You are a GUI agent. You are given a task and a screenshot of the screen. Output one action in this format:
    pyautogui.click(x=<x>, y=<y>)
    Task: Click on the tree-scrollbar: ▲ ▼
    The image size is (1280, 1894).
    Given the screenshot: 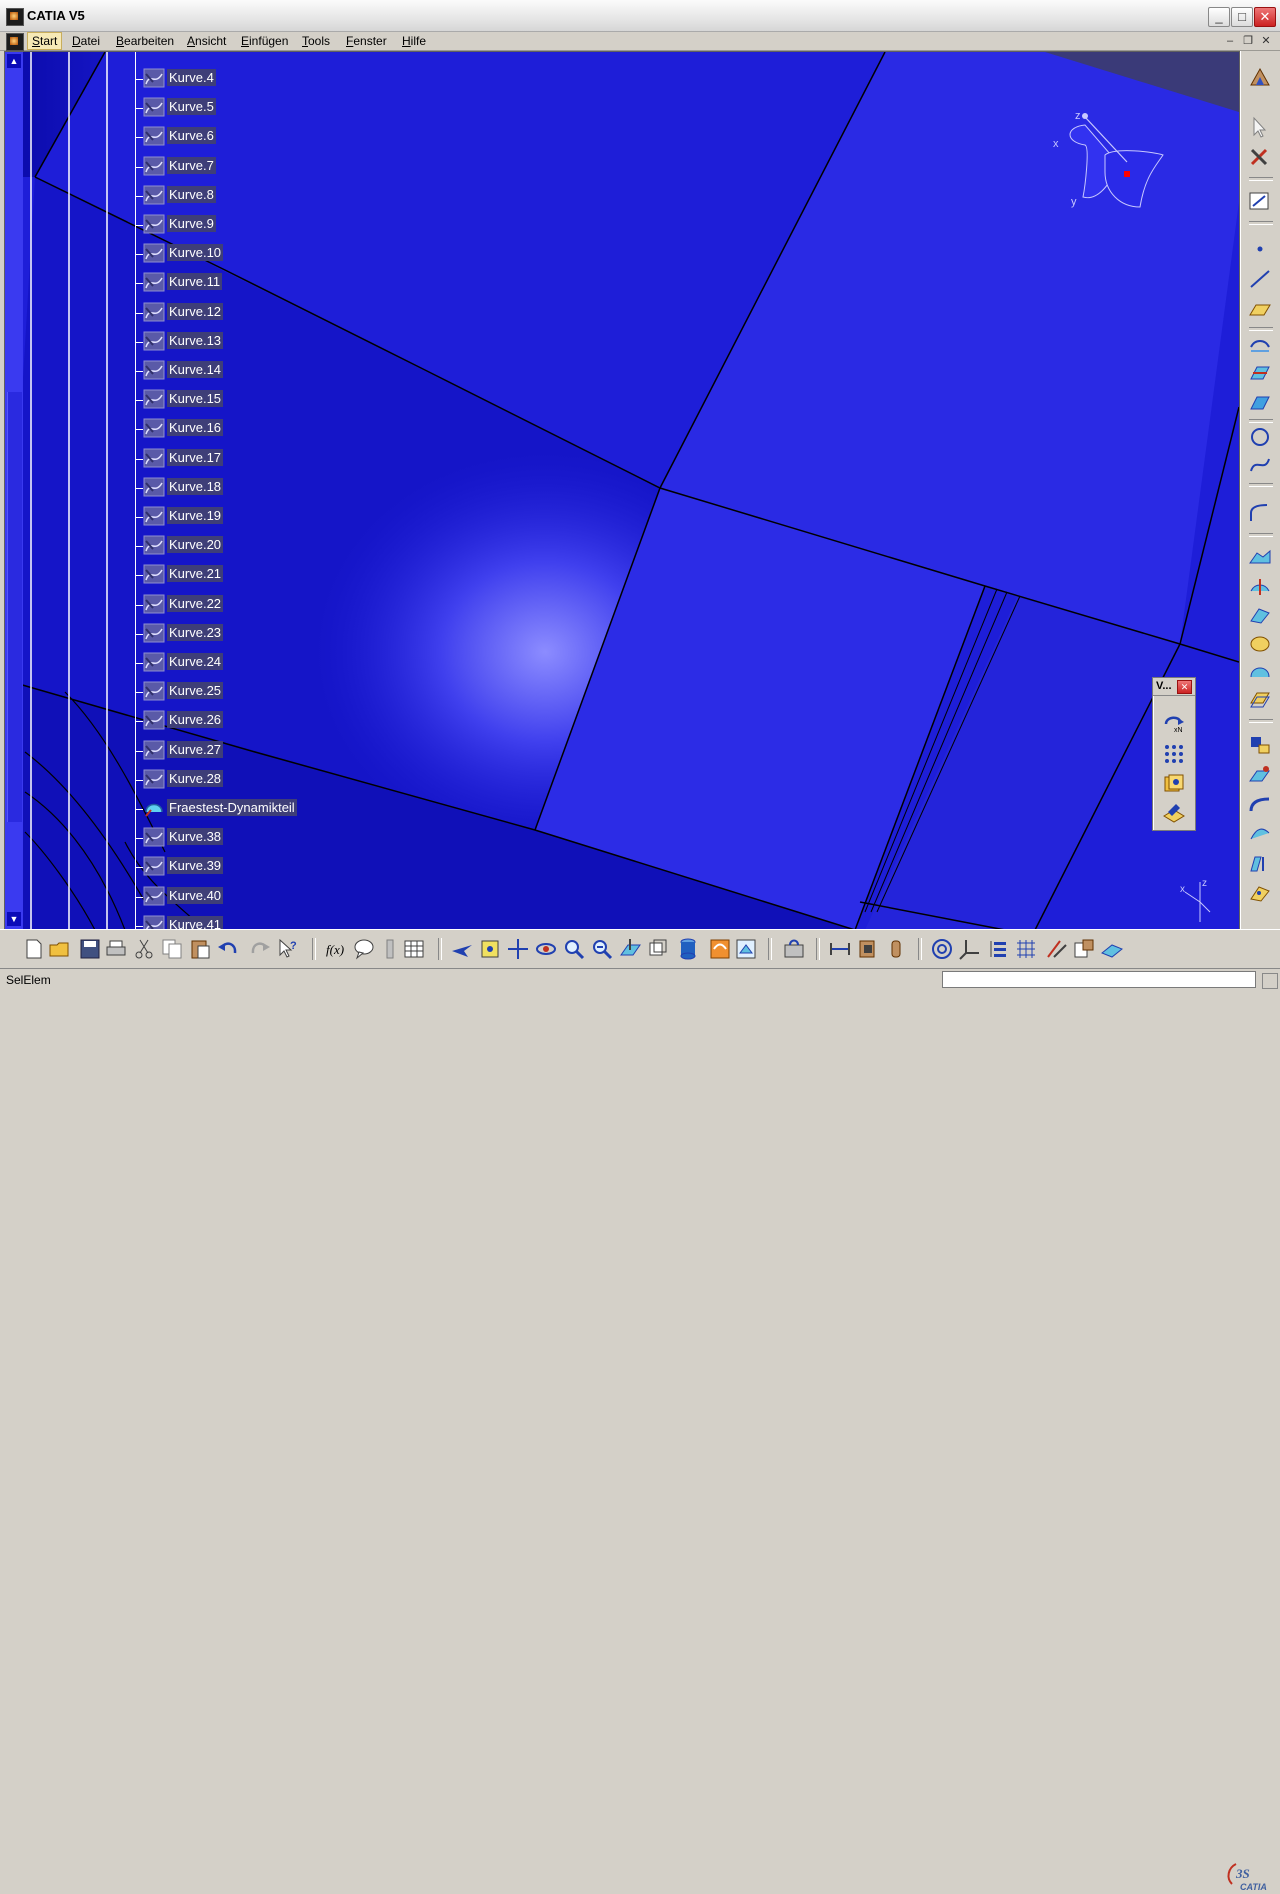 What is the action you would take?
    pyautogui.click(x=14, y=491)
    